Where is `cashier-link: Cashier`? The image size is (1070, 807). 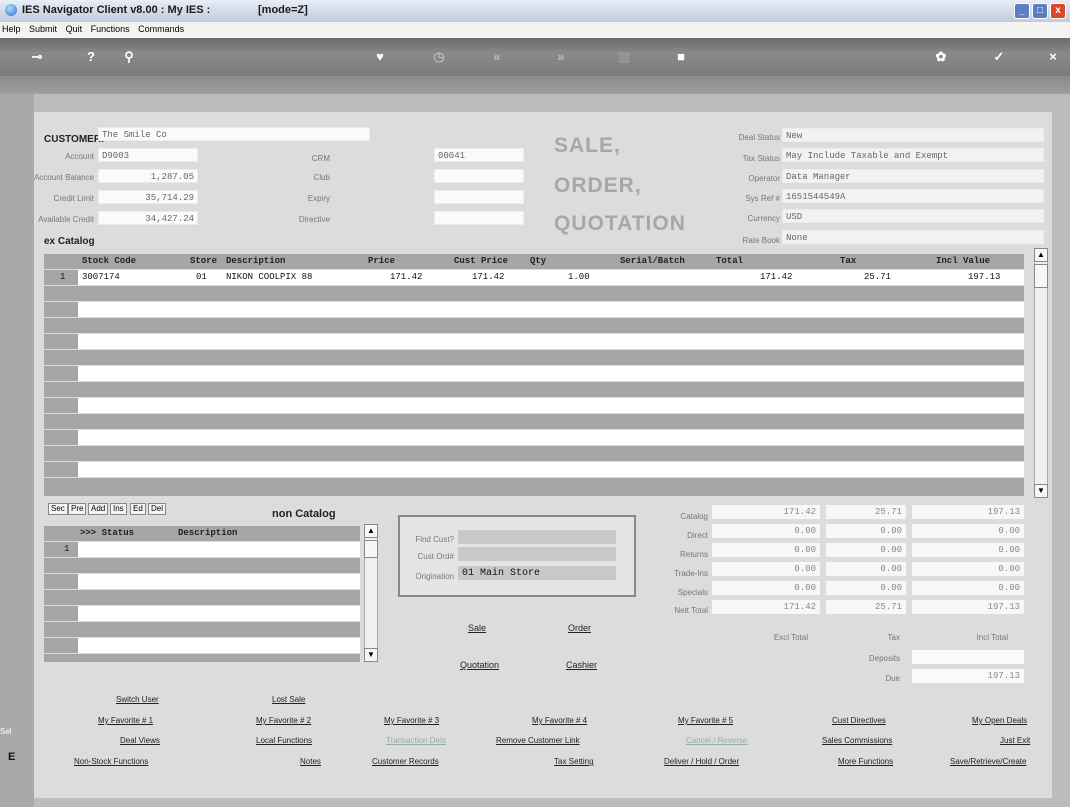 cashier-link: Cashier is located at coordinates (581, 665).